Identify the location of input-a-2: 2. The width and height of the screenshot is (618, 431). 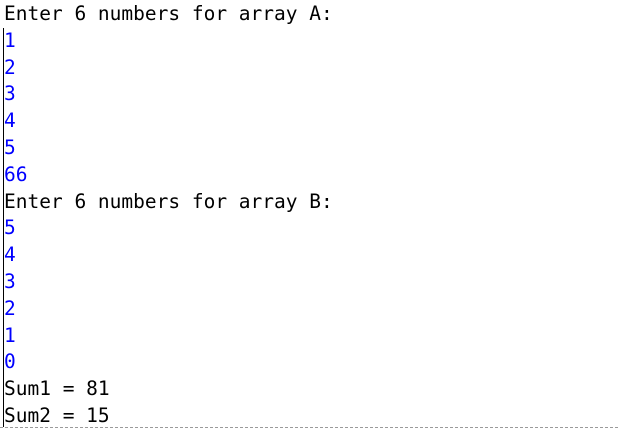
(10, 67).